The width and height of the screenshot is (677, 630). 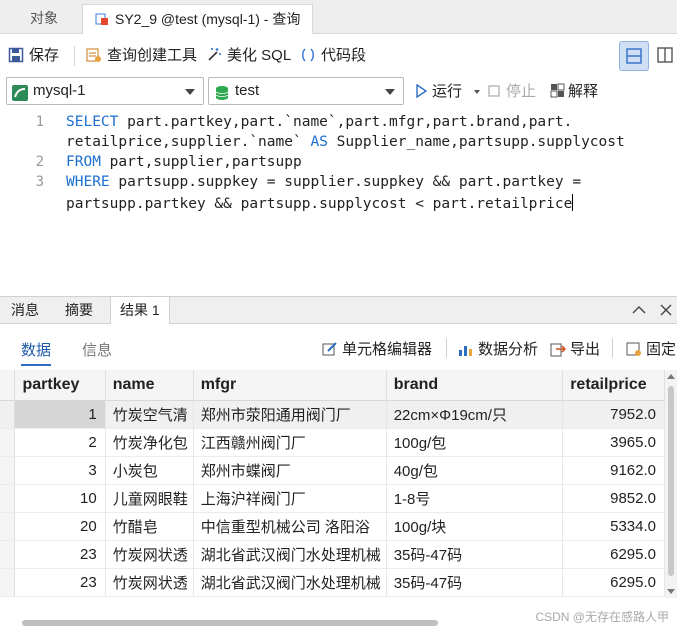 I want to click on pin-button: 固定, so click(x=651, y=348).